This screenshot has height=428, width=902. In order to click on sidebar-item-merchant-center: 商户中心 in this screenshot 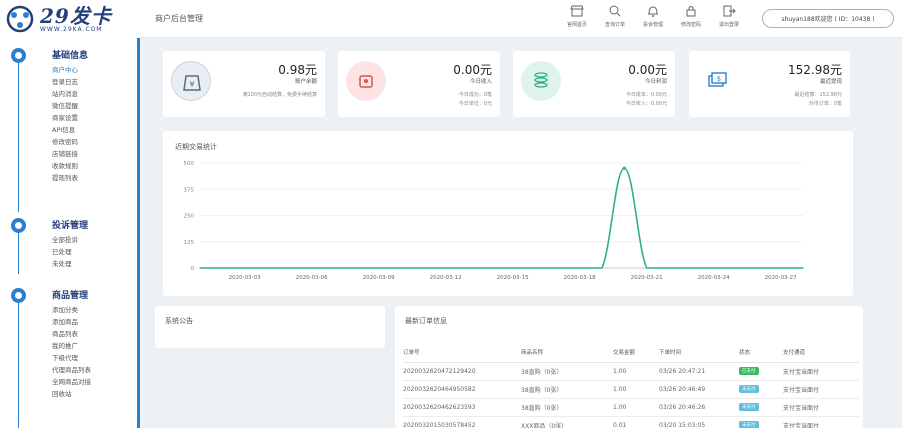, I will do `click(70, 70)`.